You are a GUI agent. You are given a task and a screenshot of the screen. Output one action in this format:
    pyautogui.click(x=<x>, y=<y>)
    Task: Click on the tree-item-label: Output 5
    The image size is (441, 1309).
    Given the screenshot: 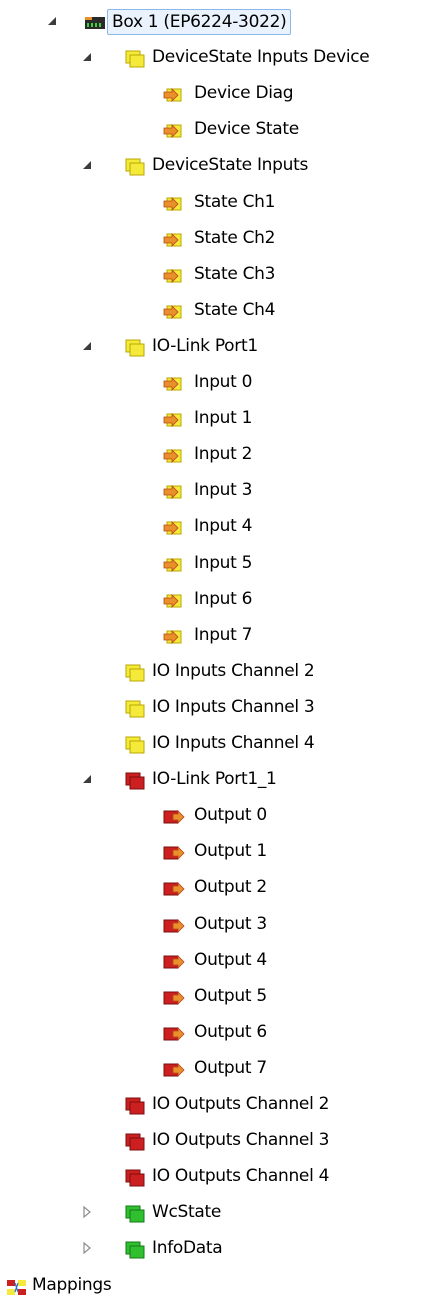 What is the action you would take?
    pyautogui.click(x=230, y=996)
    